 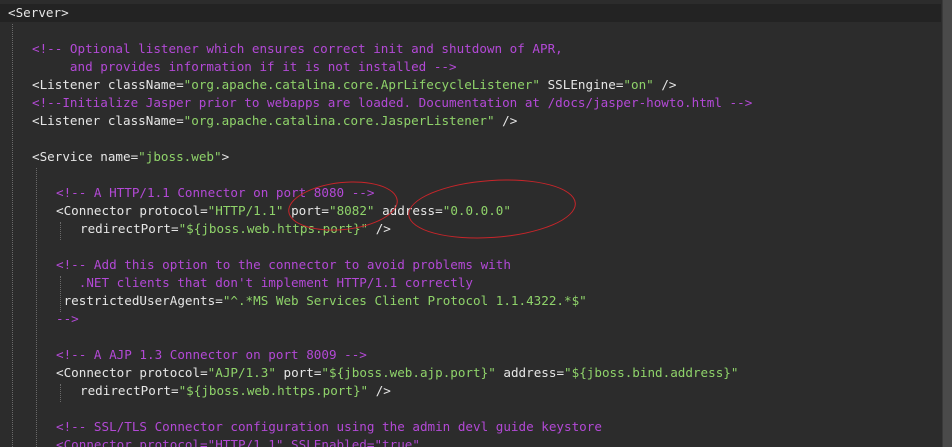 I want to click on code-token-val: "on", so click(x=638, y=84).